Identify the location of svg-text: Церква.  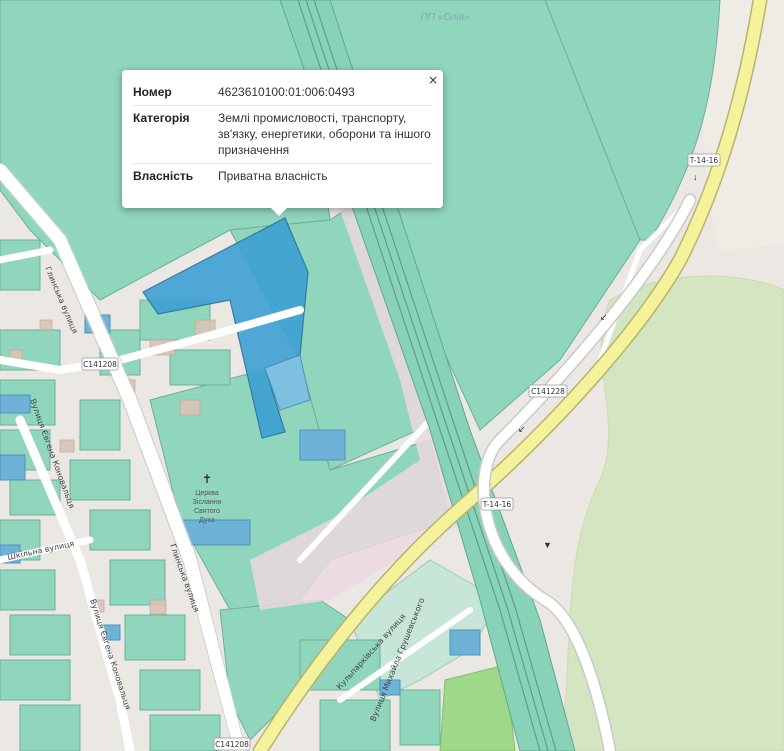
(207, 493).